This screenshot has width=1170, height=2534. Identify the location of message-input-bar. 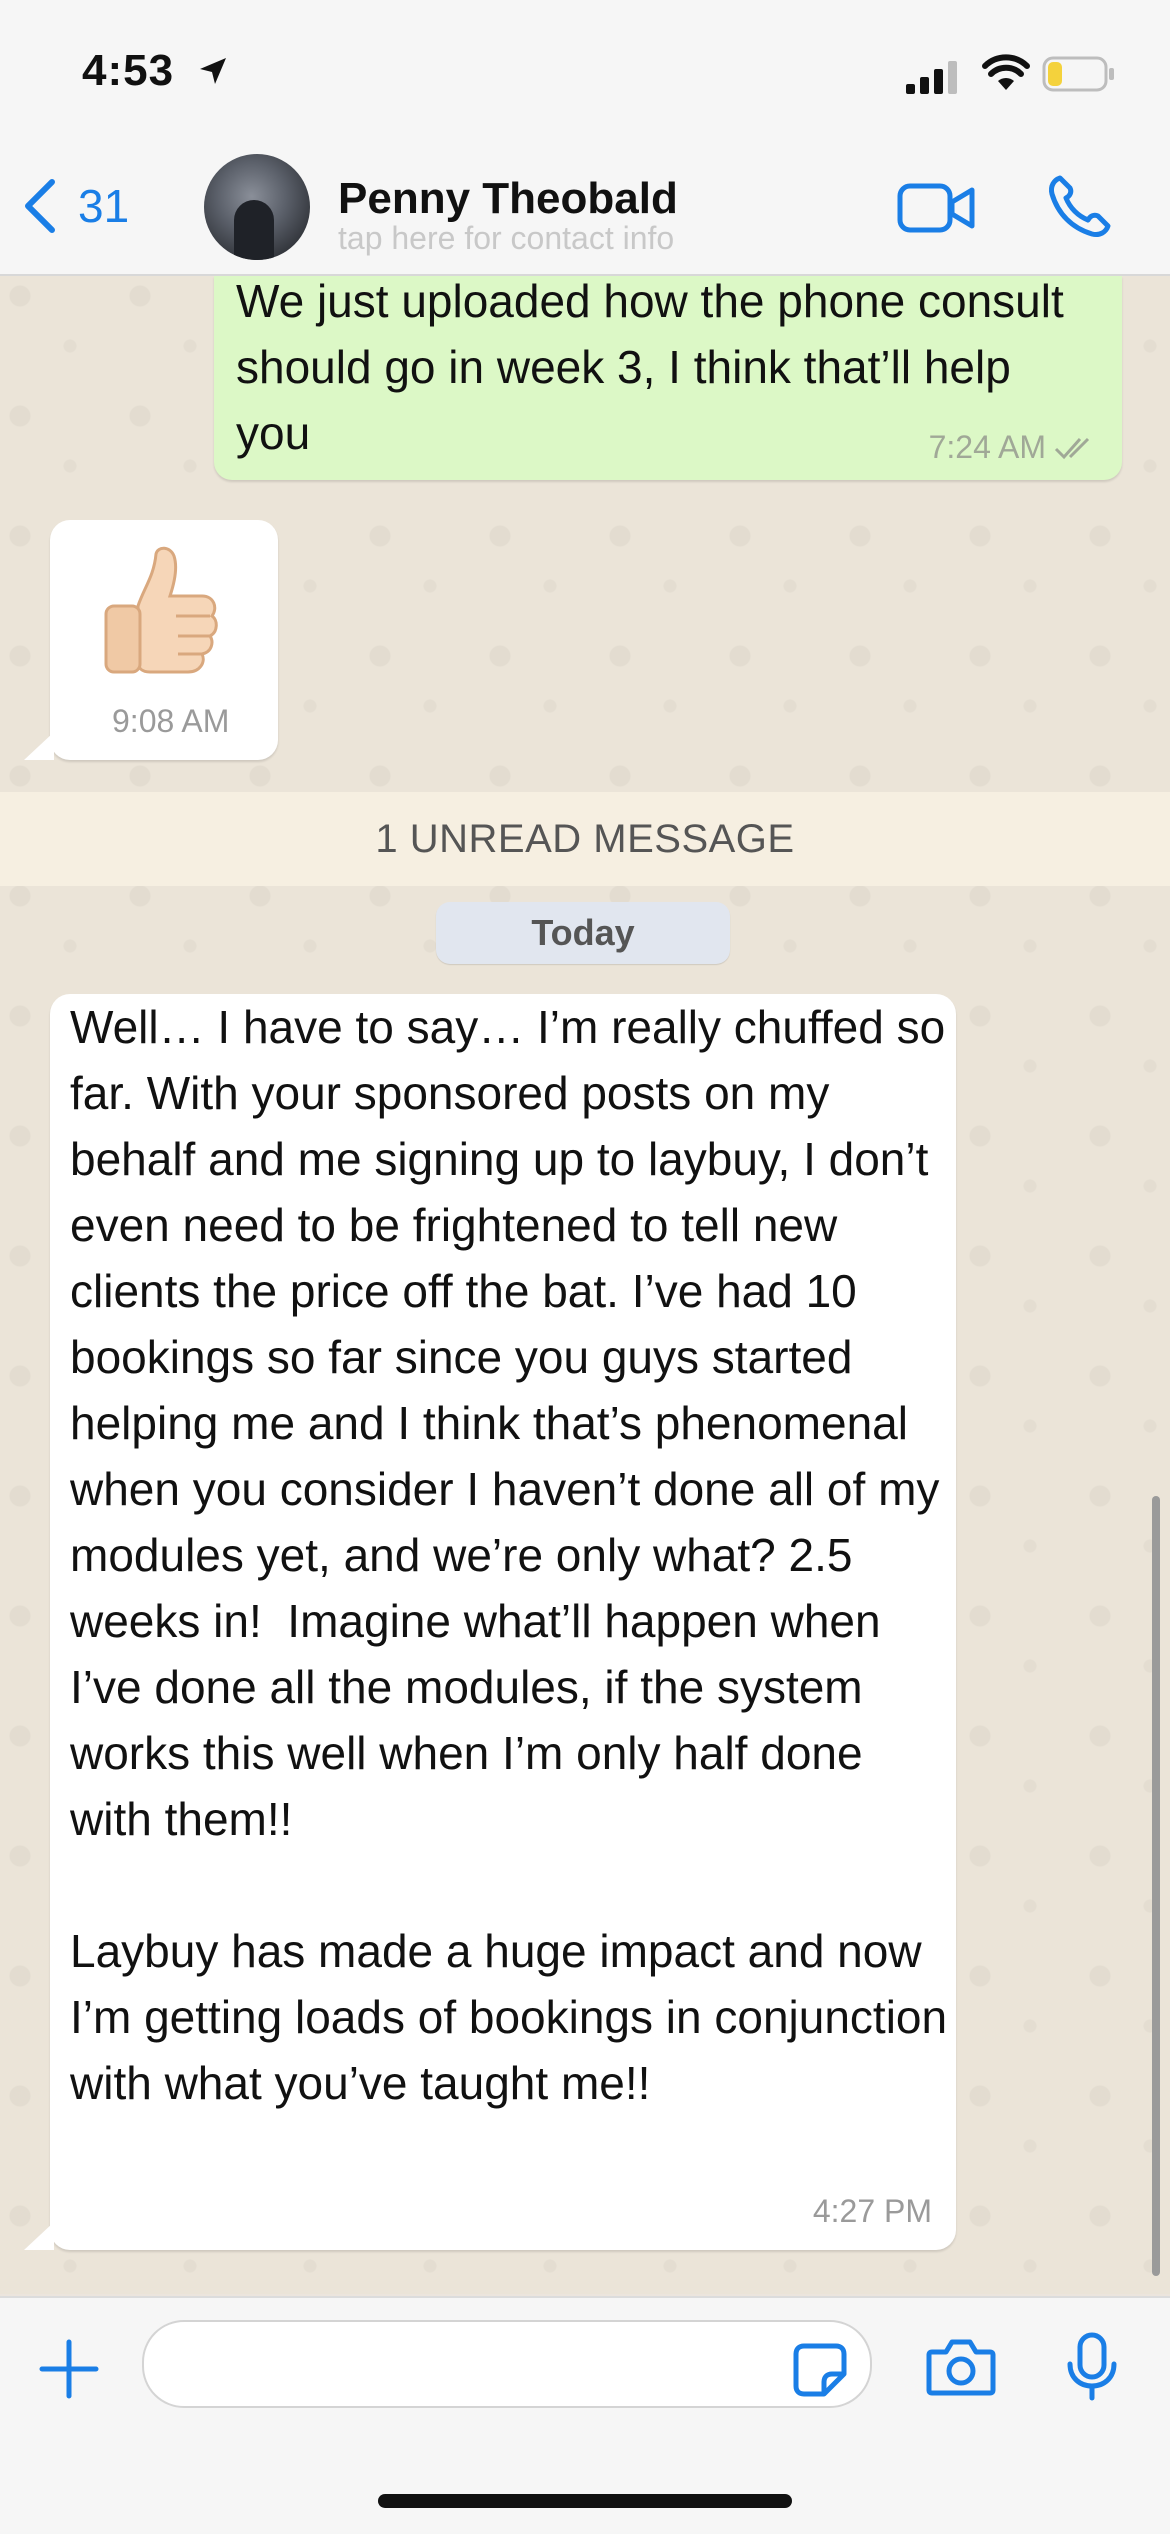
(585, 2415).